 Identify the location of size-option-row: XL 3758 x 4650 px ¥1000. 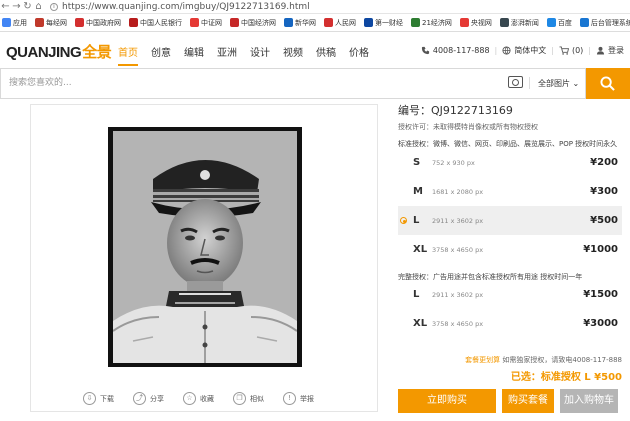
(510, 249).